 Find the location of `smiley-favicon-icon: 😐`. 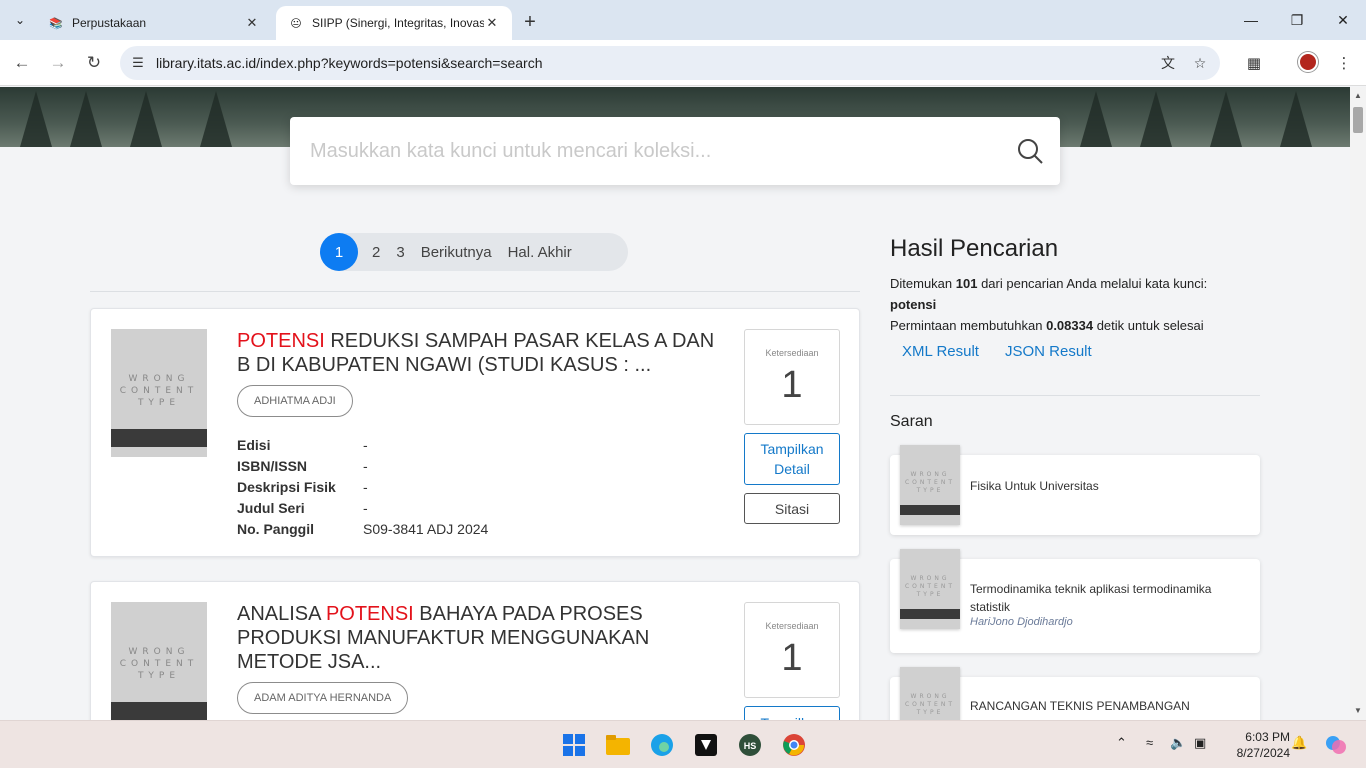

smiley-favicon-icon: 😐 is located at coordinates (296, 23).